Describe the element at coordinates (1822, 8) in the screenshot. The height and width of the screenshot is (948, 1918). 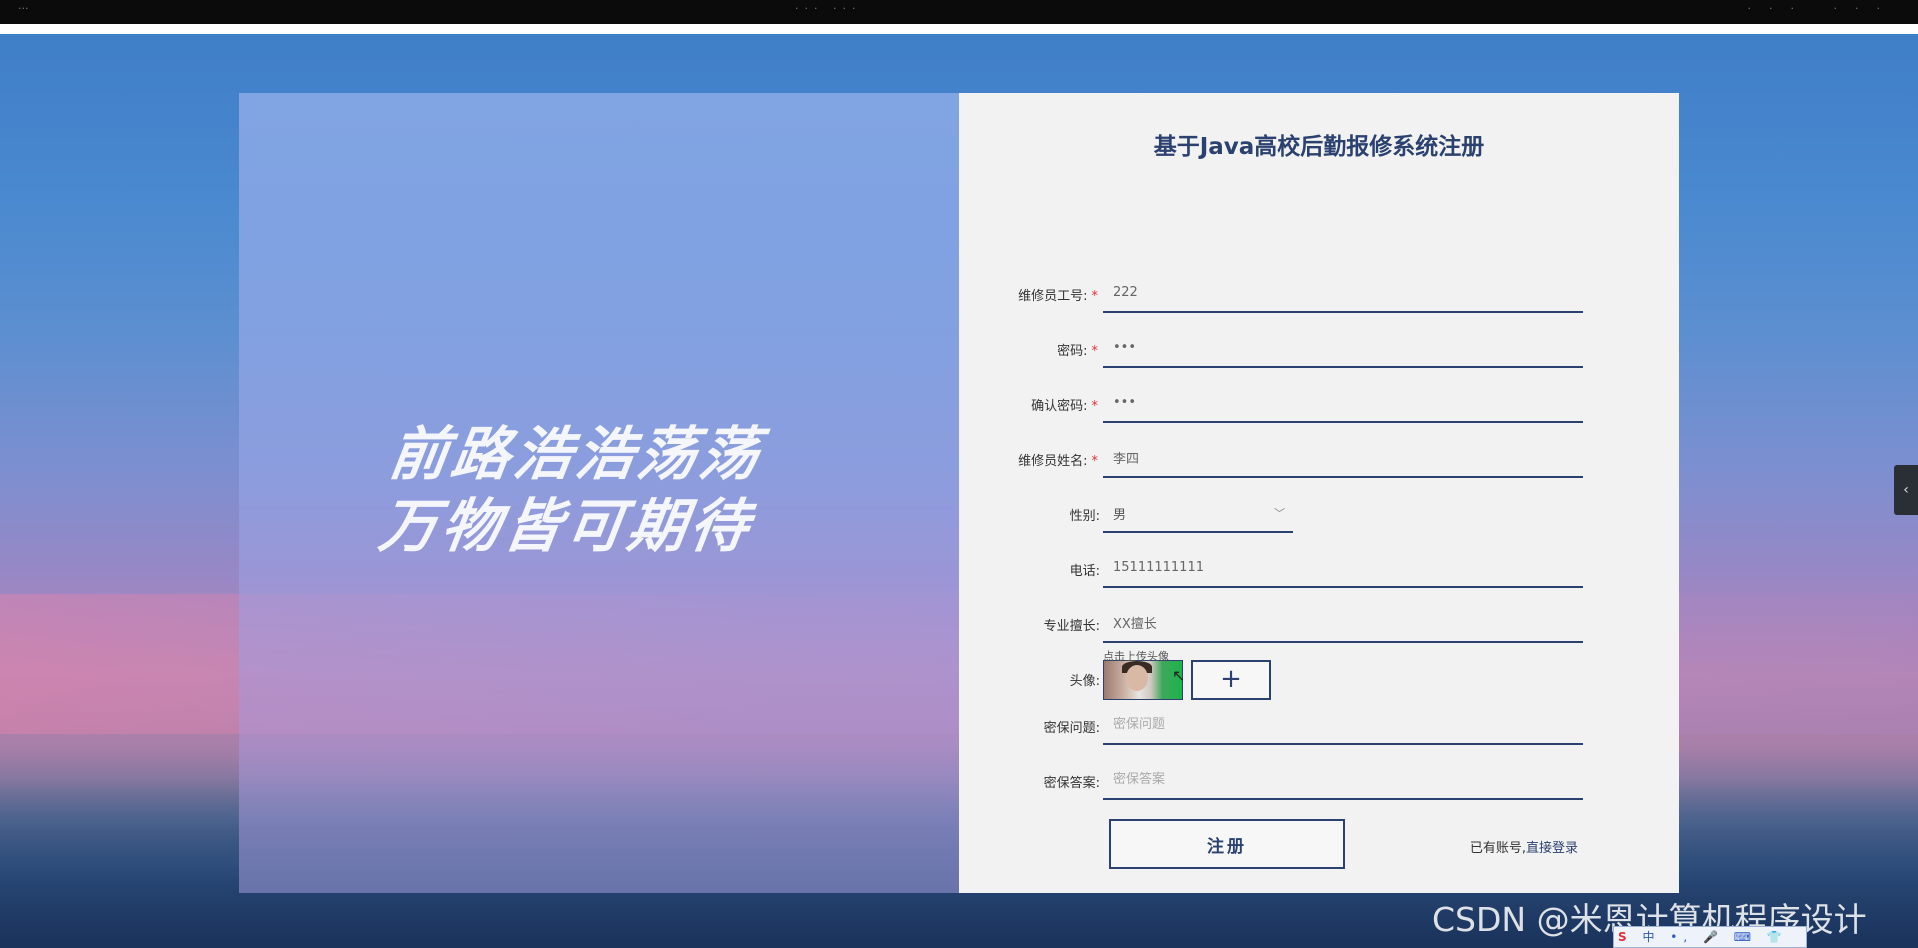
I see `top-bar-right-icons: ··· ···` at that location.